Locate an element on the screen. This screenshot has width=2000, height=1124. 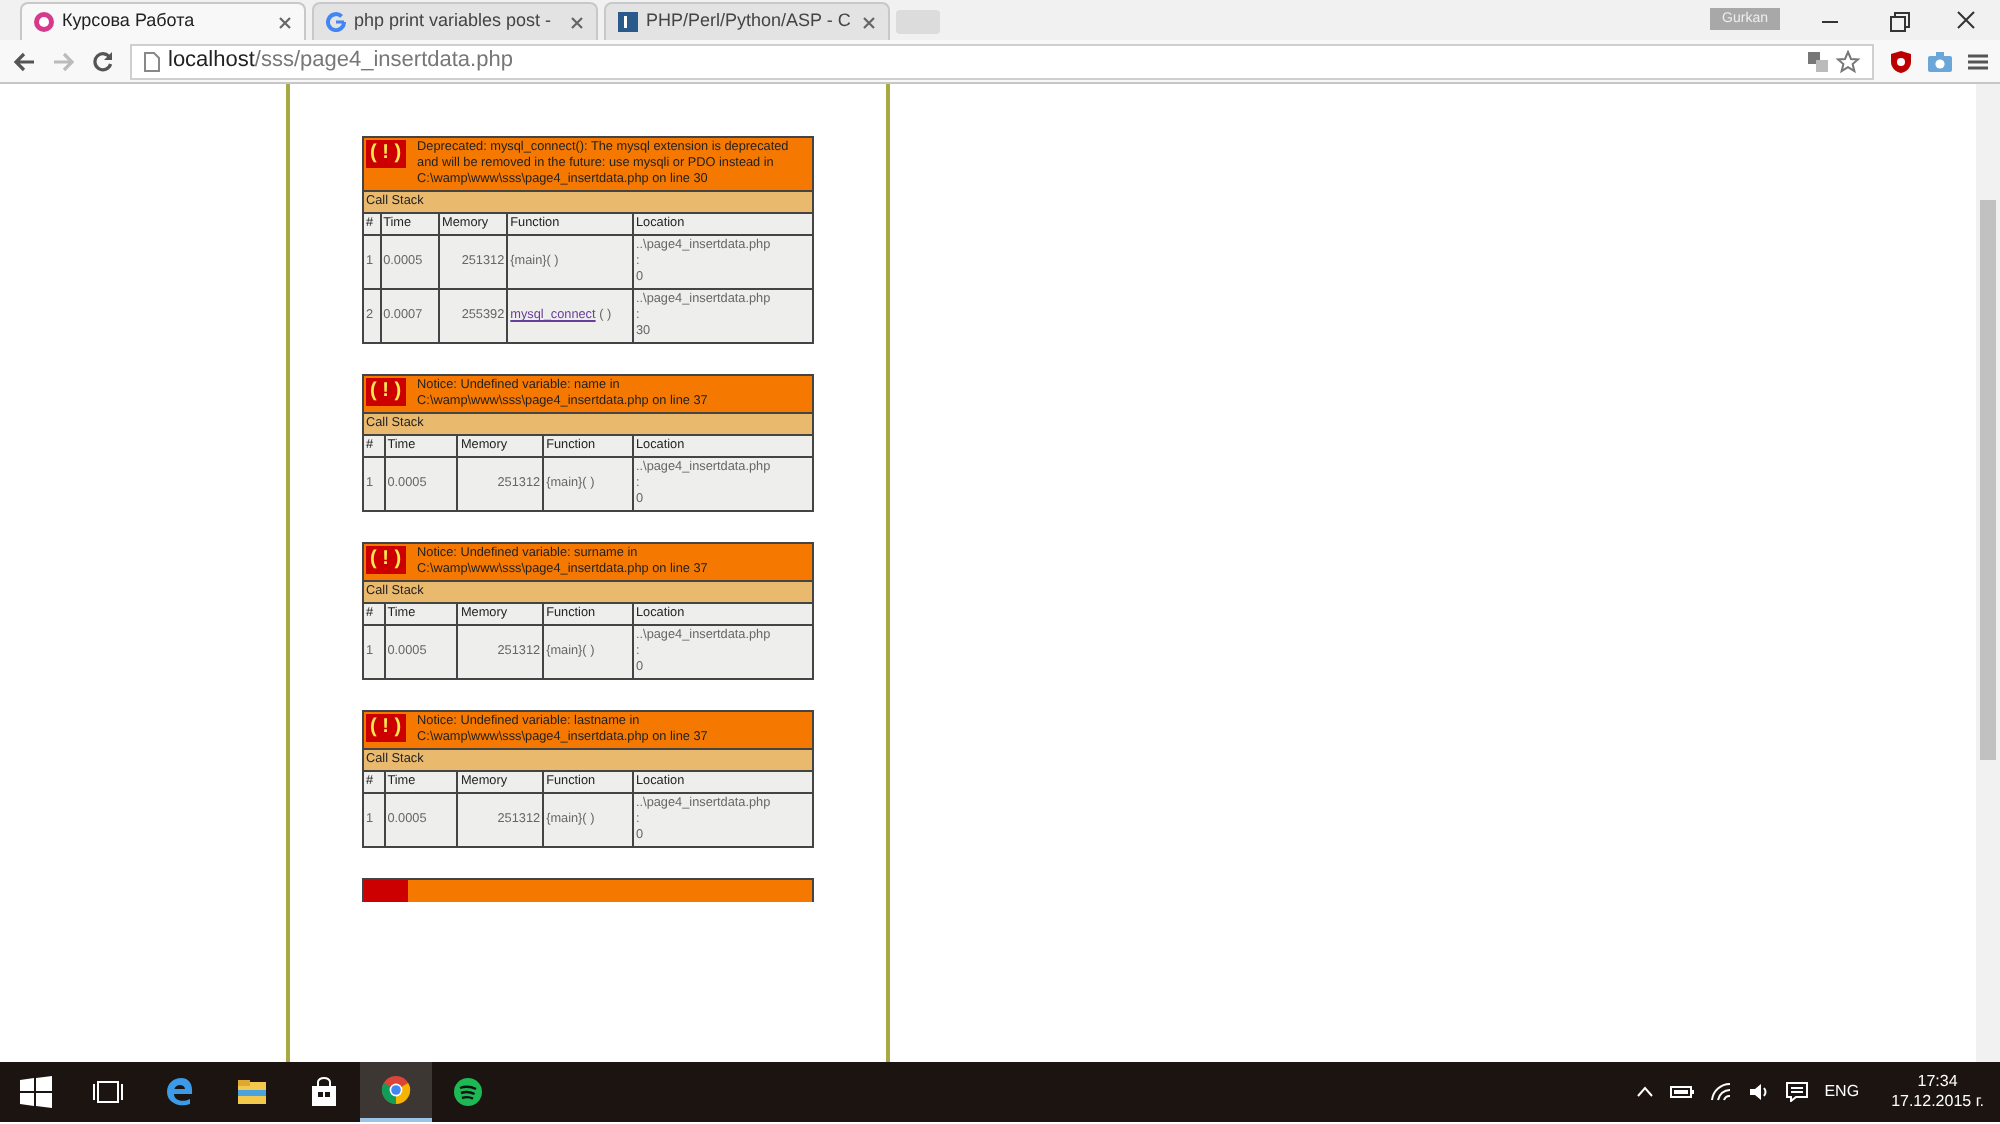
close-icon is located at coordinates (285, 22).